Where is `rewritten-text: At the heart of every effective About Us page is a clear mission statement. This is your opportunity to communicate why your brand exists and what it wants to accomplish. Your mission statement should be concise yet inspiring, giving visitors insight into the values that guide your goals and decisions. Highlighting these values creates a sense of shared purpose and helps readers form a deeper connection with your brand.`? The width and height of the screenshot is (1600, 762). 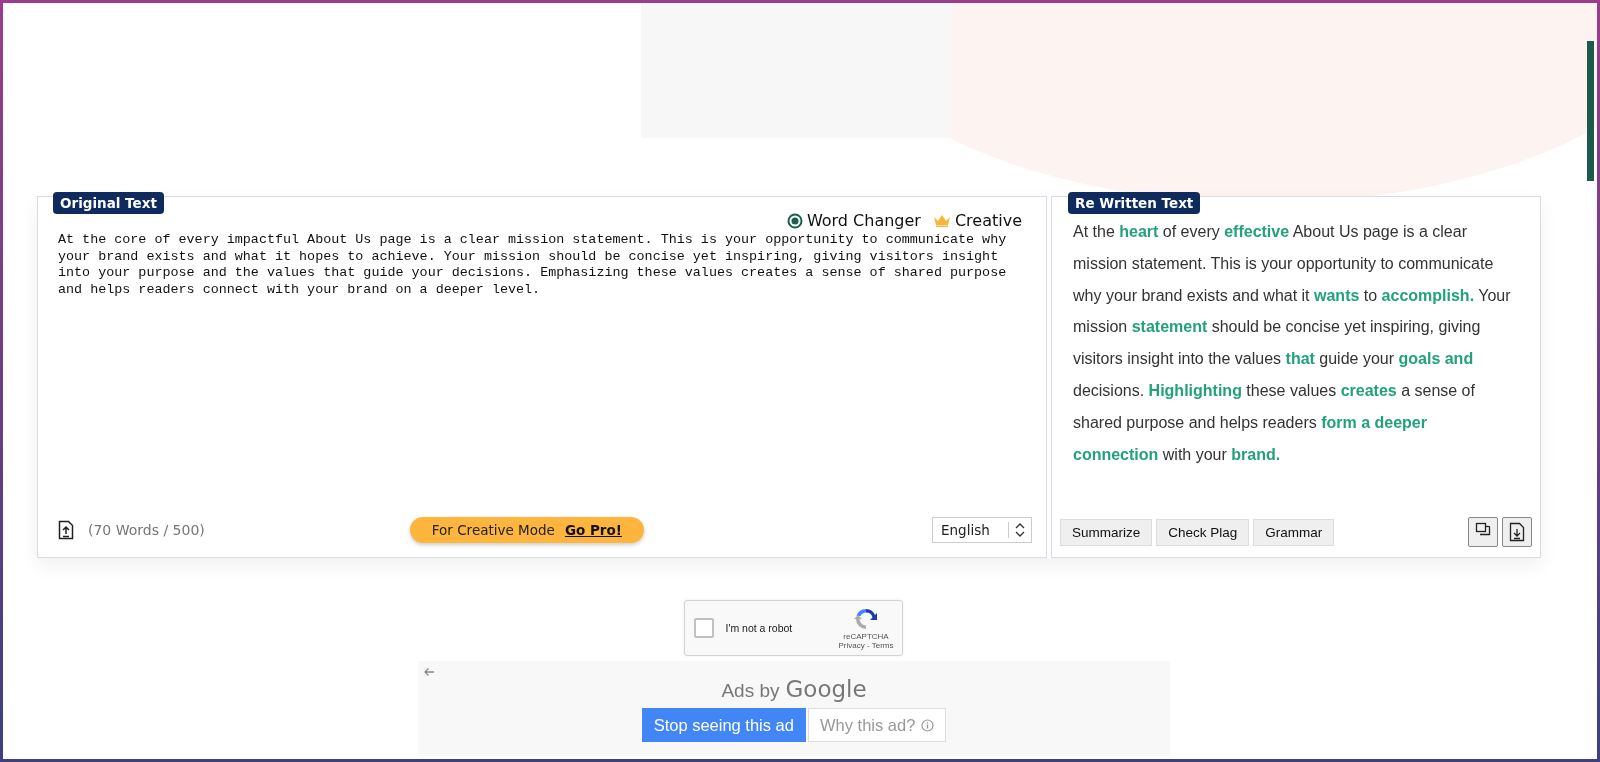 rewritten-text: At the heart of every effective About Us page is a clear mission statement. This is your opportunity to communicate why your brand exists and what it wants to accomplish. Your mission statement should be concise yet inspiring, giving visitors insight into the values that guide your goals and decisions. Highlighting these values creates a sense of shared purpose and helps readers form a deeper connection with your brand. is located at coordinates (1292, 343).